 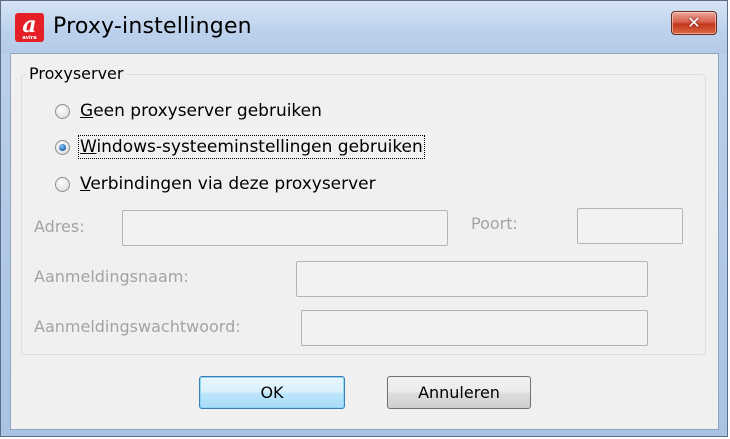 I want to click on password-label: Aanmeldingswachtwoord:, so click(x=137, y=326).